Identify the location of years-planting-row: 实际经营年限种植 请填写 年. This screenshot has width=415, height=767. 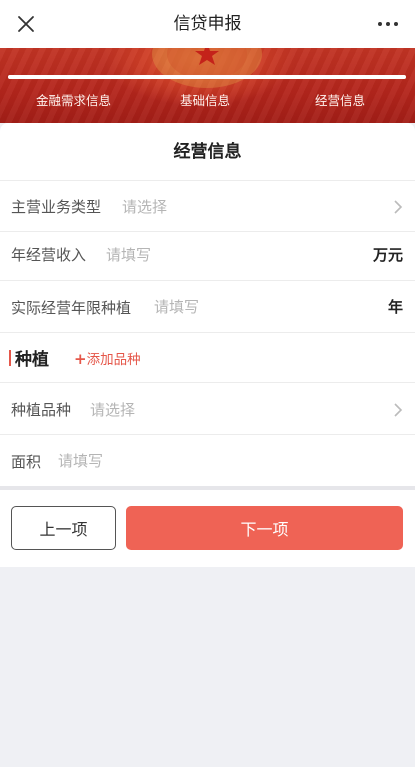
(207, 306).